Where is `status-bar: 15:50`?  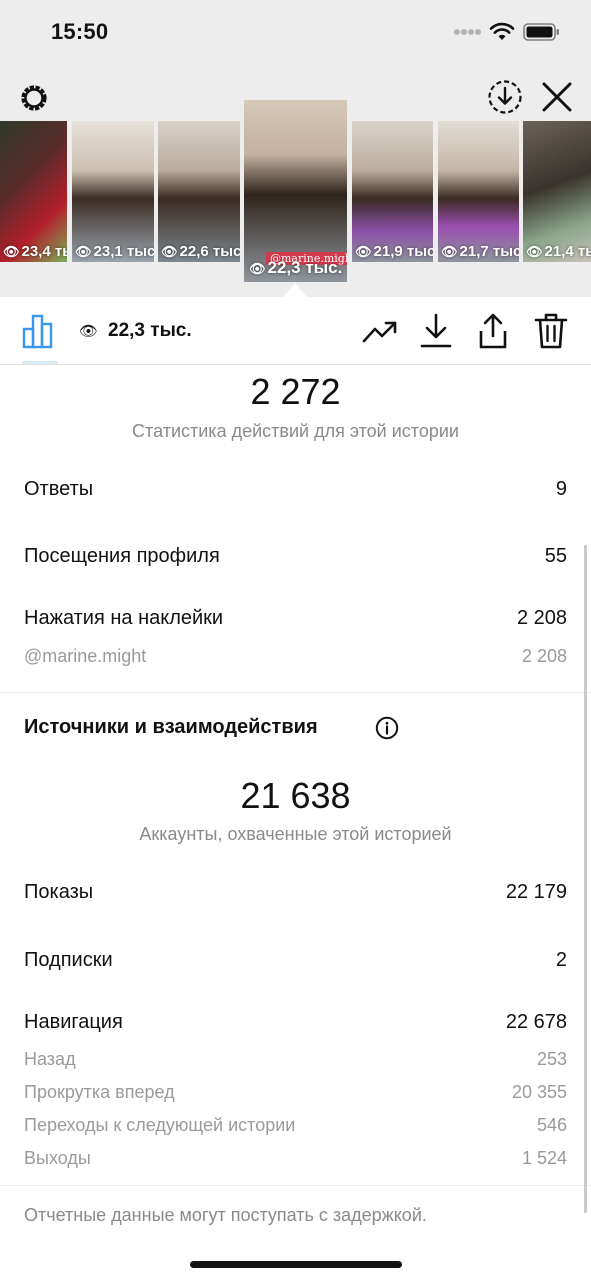 status-bar: 15:50 is located at coordinates (295, 32).